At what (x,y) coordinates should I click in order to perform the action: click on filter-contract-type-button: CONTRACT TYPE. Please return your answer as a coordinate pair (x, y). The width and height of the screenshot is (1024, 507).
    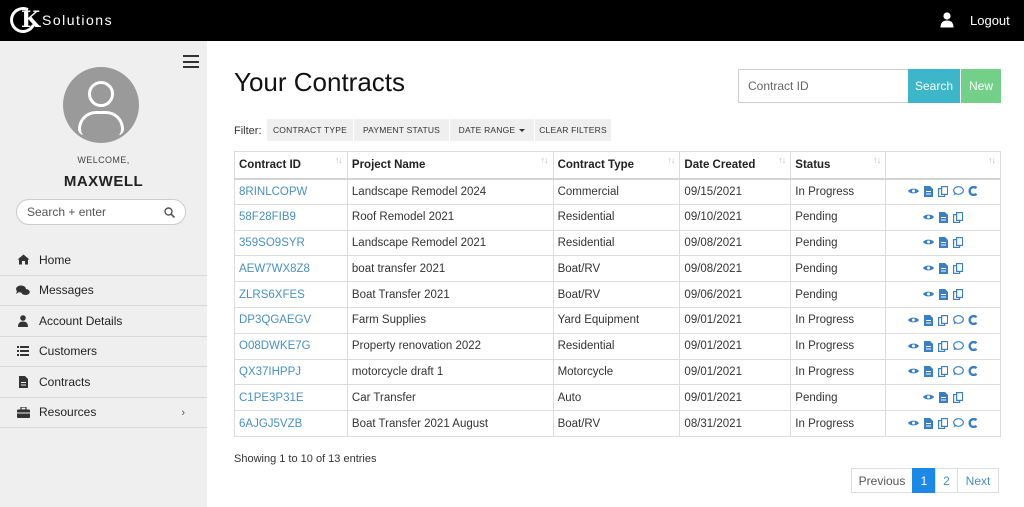
    Looking at the image, I should click on (310, 130).